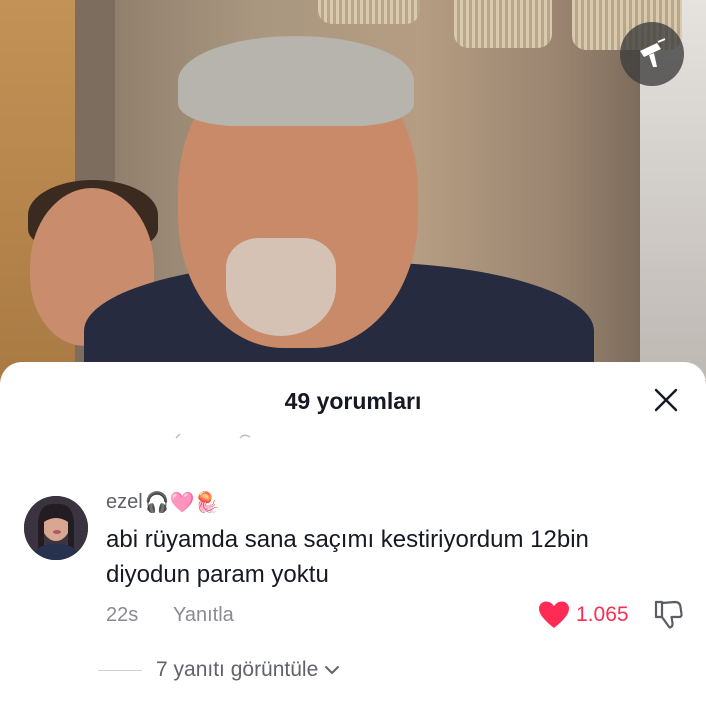 The height and width of the screenshot is (722, 706). I want to click on avatar, so click(56, 528).